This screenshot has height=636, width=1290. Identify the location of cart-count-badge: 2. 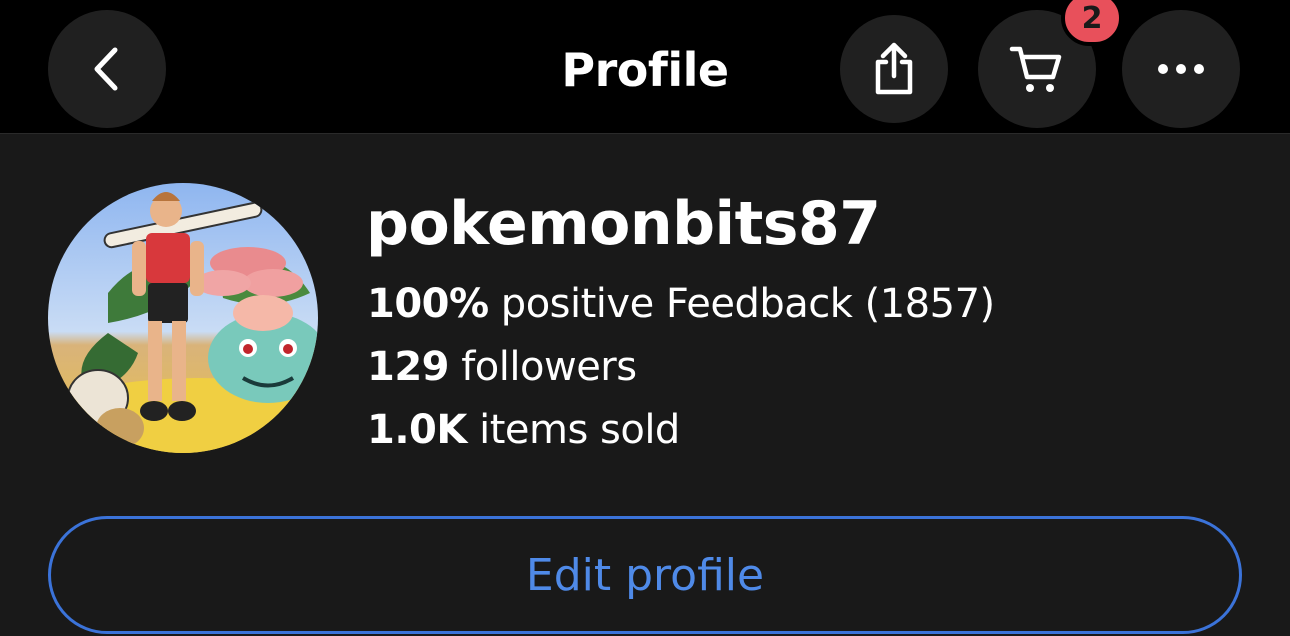
(1092, 23).